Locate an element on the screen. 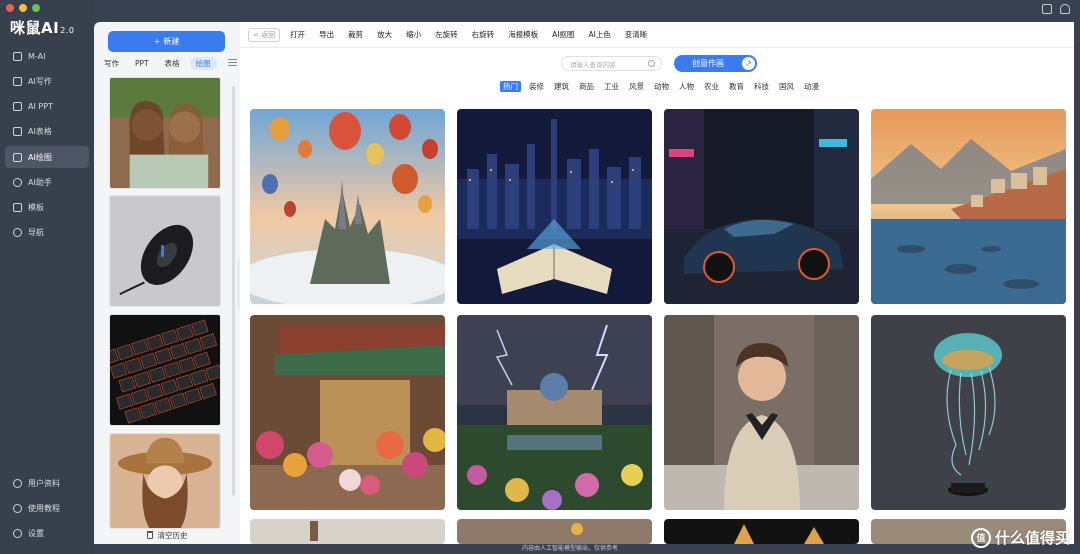 This screenshot has width=1080, height=554. maximize-window-button is located at coordinates (36, 8).